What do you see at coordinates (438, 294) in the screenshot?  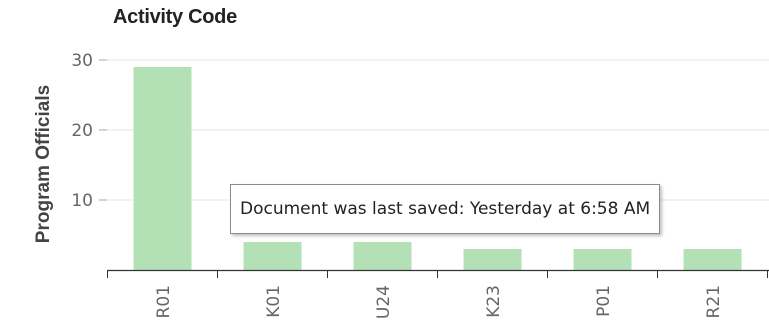 I see `x-axis: R01 K01 U24 K23 P01 R21` at bounding box center [438, 294].